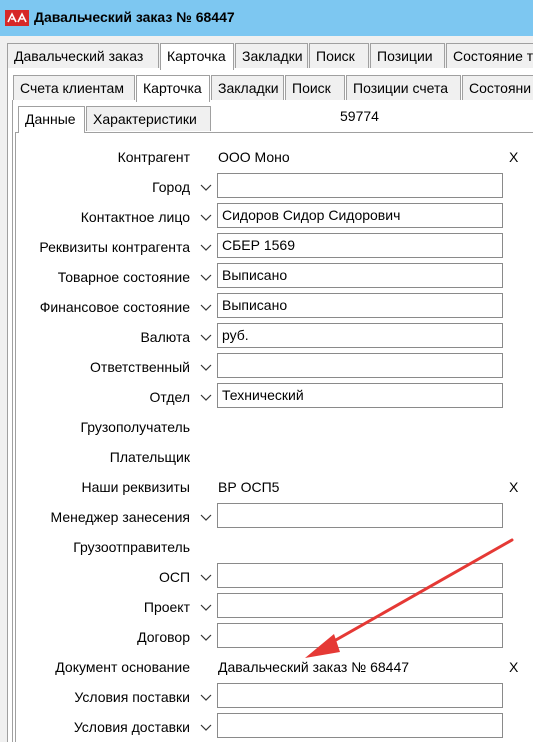 The image size is (533, 742). What do you see at coordinates (163, 637) in the screenshot?
I see `label-dogovor: Договор` at bounding box center [163, 637].